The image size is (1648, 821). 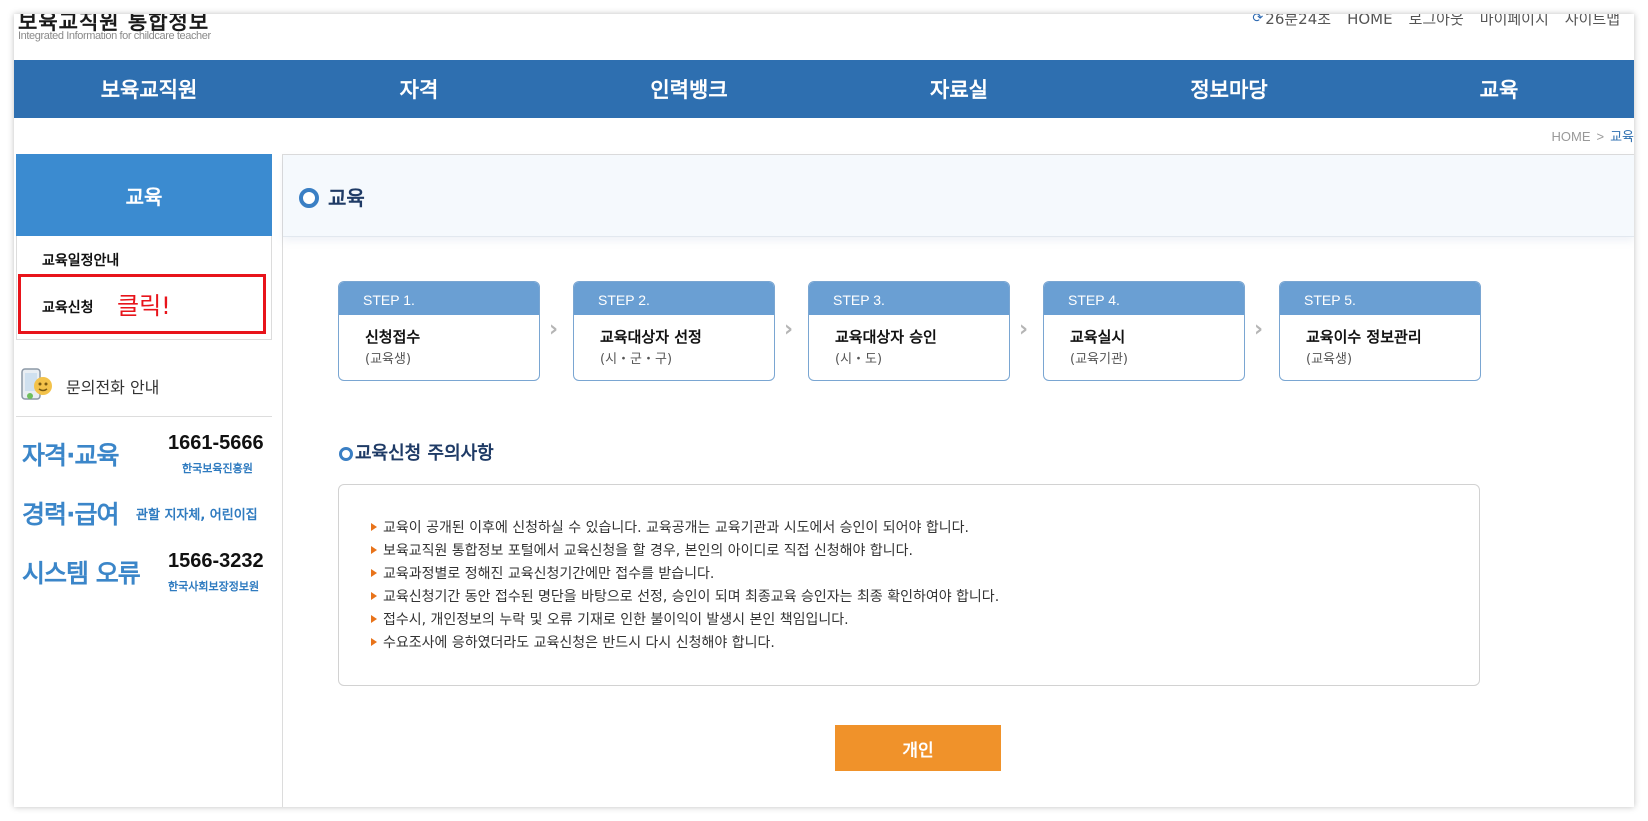 What do you see at coordinates (70, 514) in the screenshot?
I see `contact-label-career: 경력·급여` at bounding box center [70, 514].